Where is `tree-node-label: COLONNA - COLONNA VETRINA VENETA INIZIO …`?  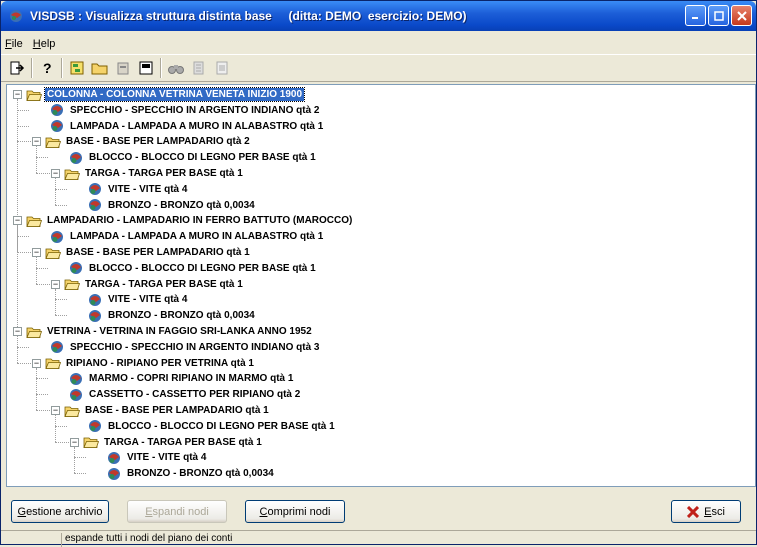 tree-node-label: COLONNA - COLONNA VETRINA VENETA INIZIO … is located at coordinates (174, 94).